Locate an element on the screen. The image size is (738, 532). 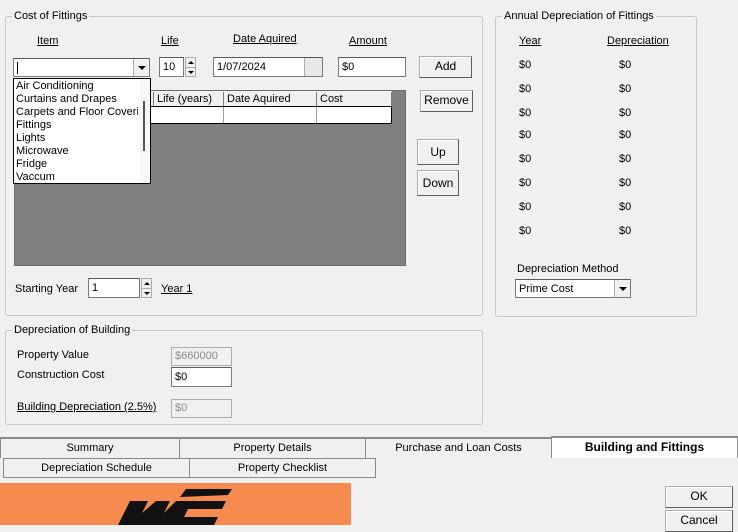
add-button: Add is located at coordinates (445, 67).